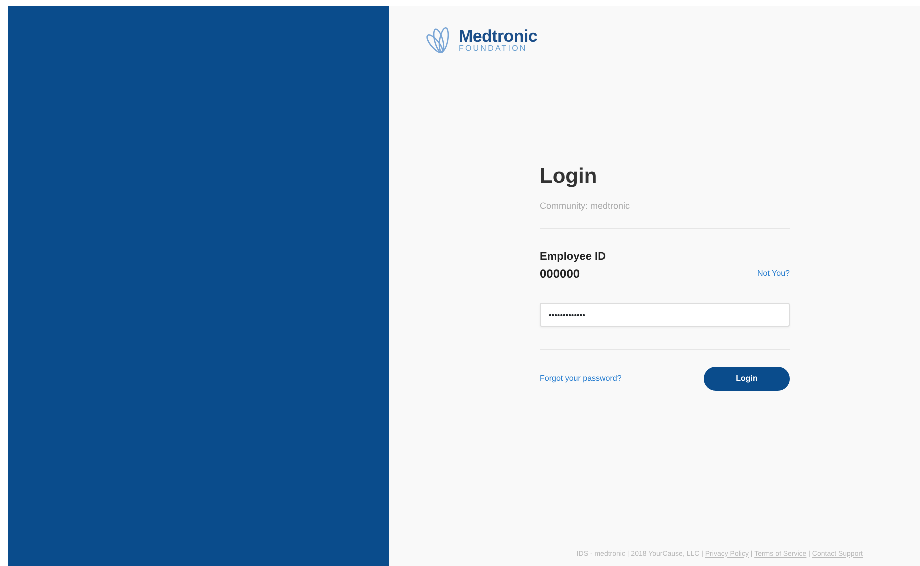 The width and height of the screenshot is (920, 566). Describe the element at coordinates (586, 206) in the screenshot. I see `community-label: Community: medtronic` at that location.